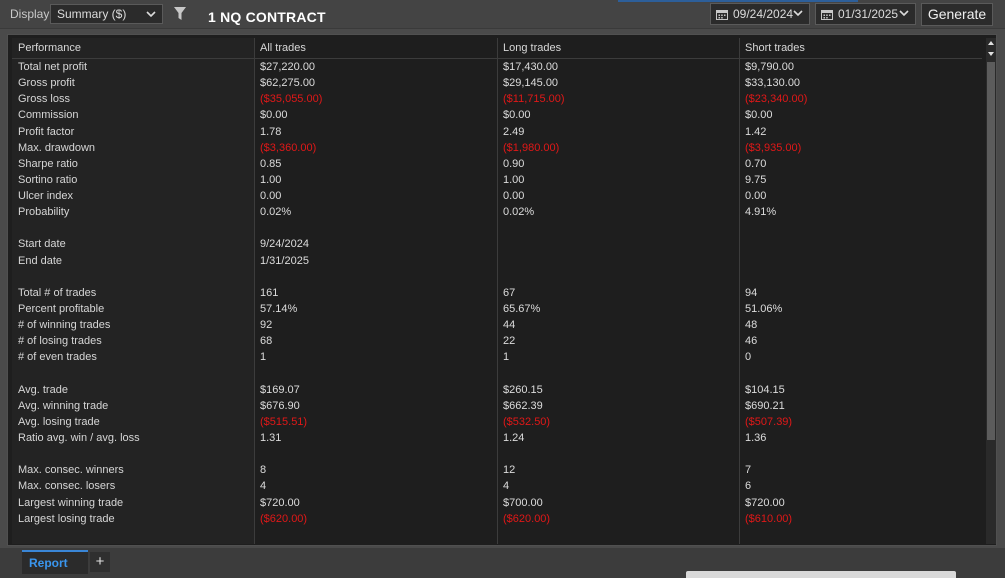 This screenshot has height=578, width=1005. What do you see at coordinates (79, 437) in the screenshot?
I see `row-label: Ratio avg. win / avg. loss` at bounding box center [79, 437].